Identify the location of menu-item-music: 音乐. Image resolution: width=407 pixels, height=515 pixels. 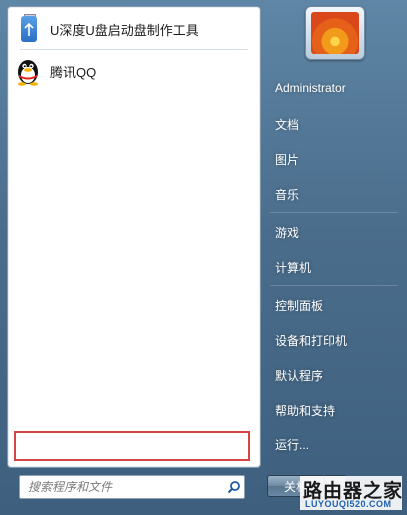
(334, 194).